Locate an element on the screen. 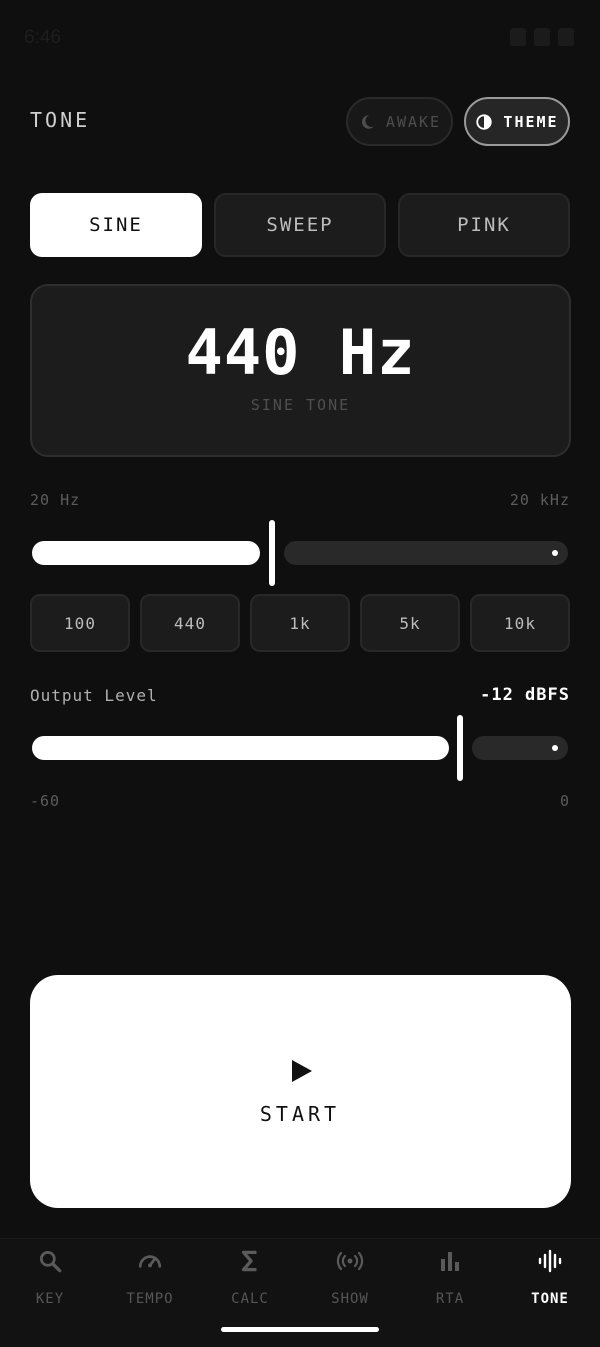 The image size is (600, 1347). start-label: START is located at coordinates (300, 1114).